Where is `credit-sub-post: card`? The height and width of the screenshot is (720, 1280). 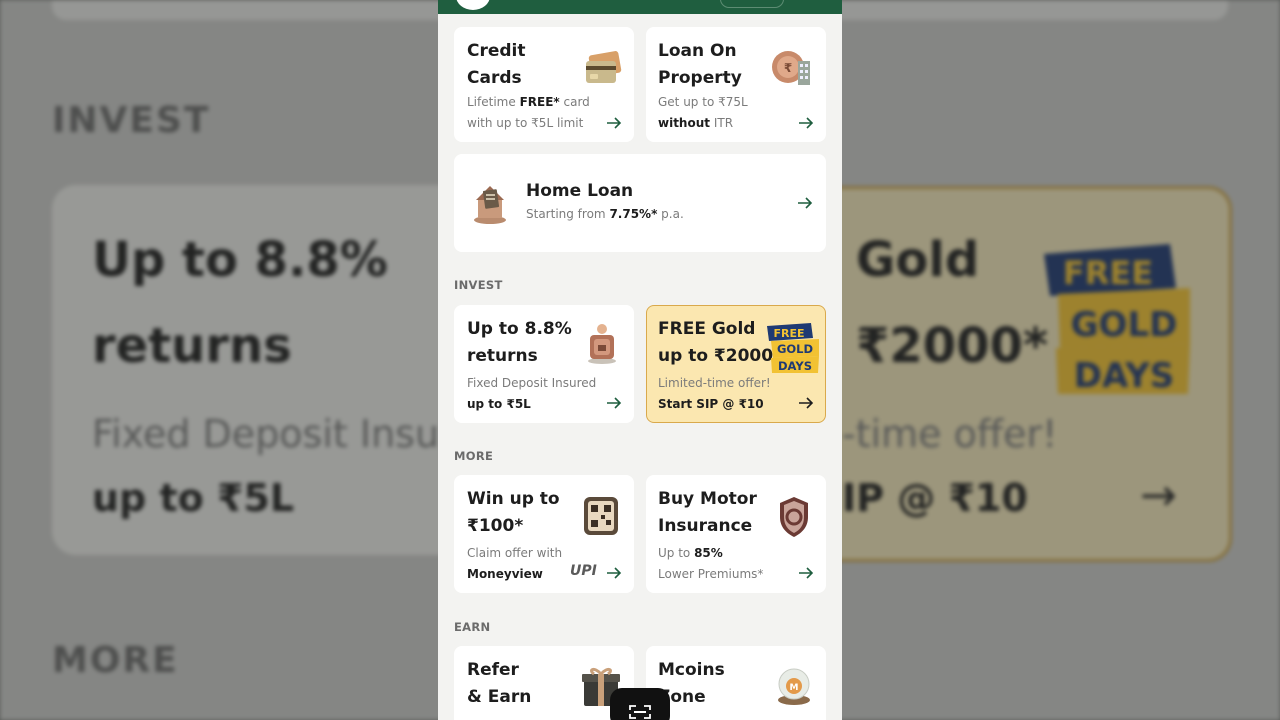
credit-sub-post: card is located at coordinates (574, 102).